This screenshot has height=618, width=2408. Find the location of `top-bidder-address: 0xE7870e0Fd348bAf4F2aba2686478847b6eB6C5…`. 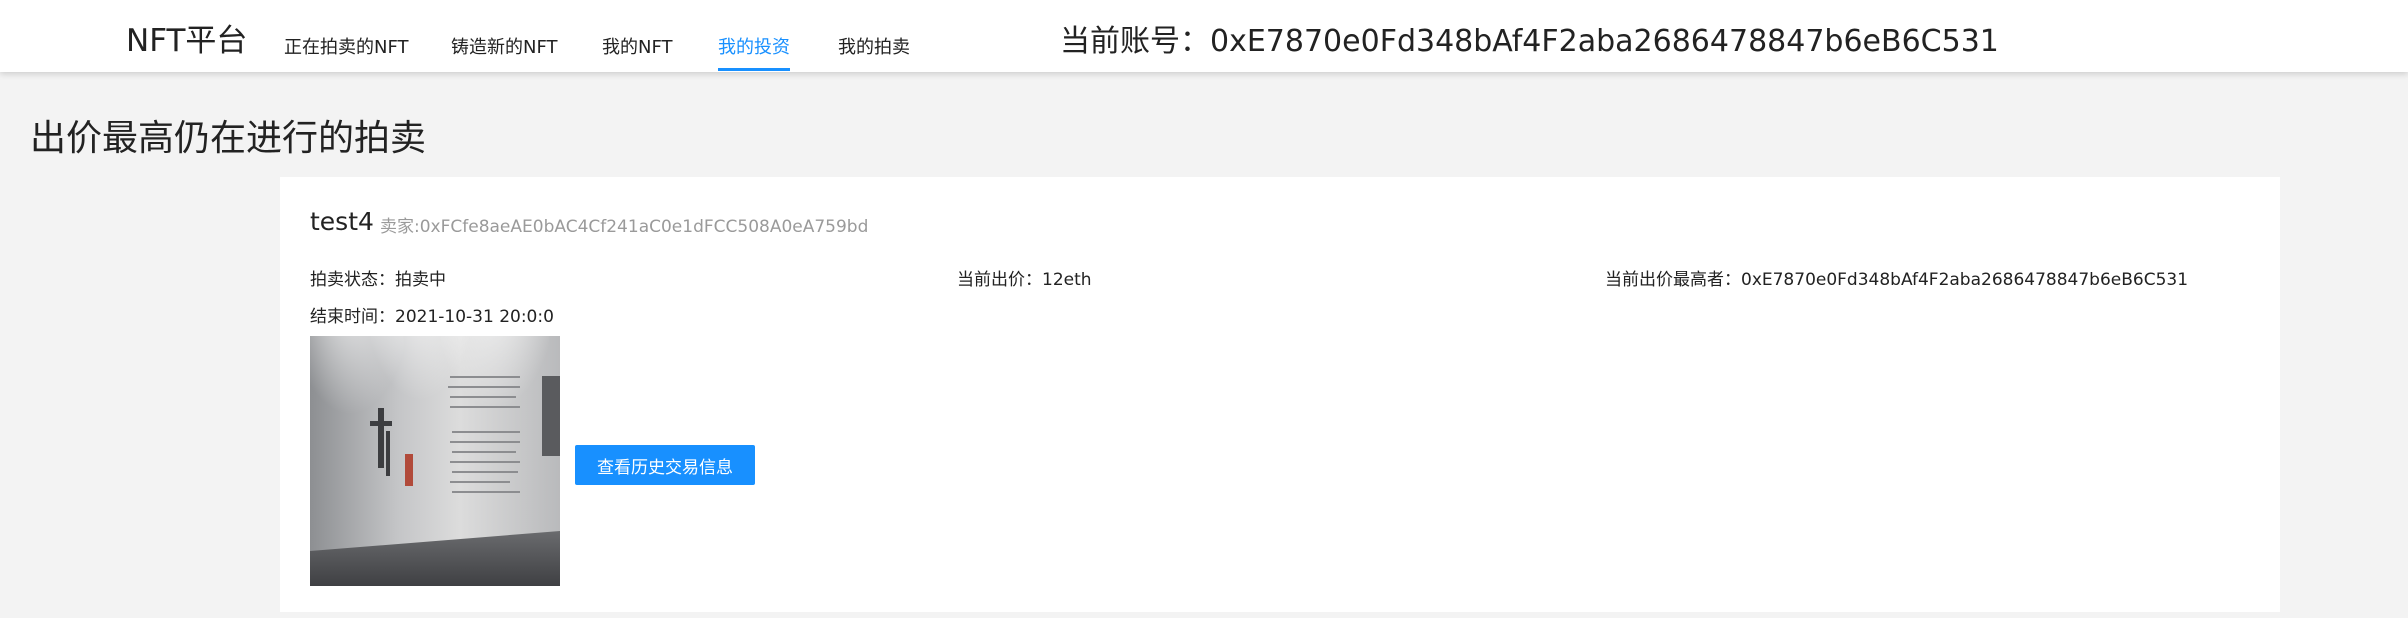

top-bidder-address: 0xE7870e0Fd348bAf4F2aba2686478847b6eB6C5… is located at coordinates (1965, 280).